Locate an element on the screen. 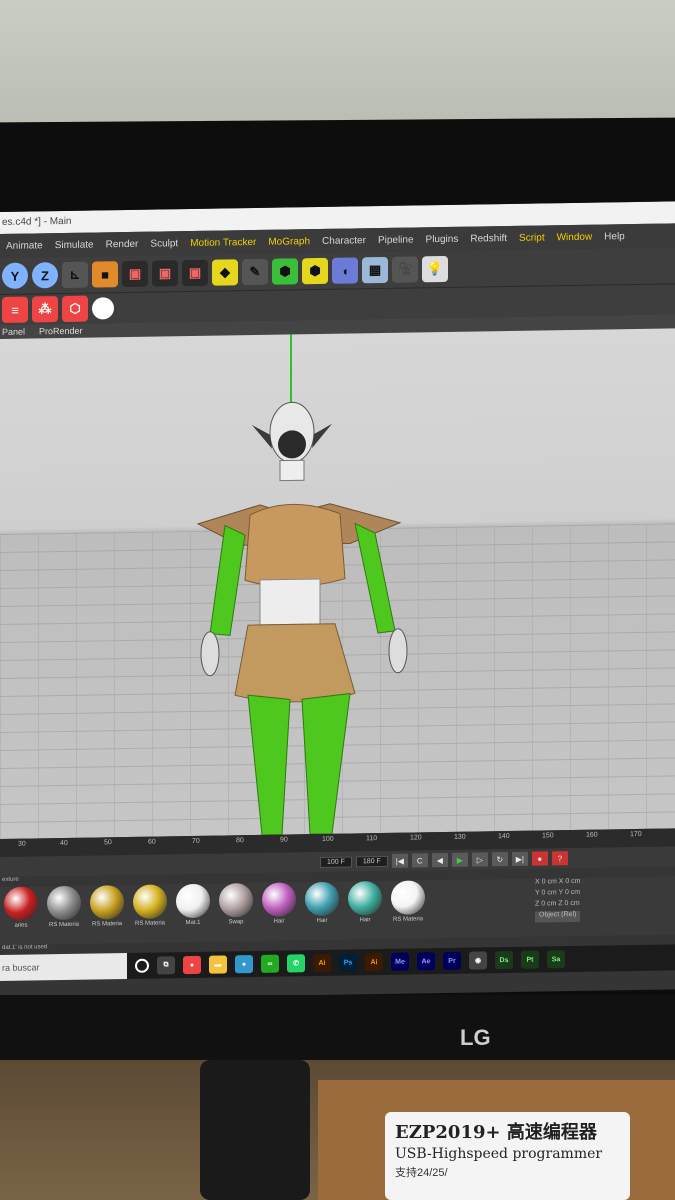  prev-key-icon: C is located at coordinates (419, 860).